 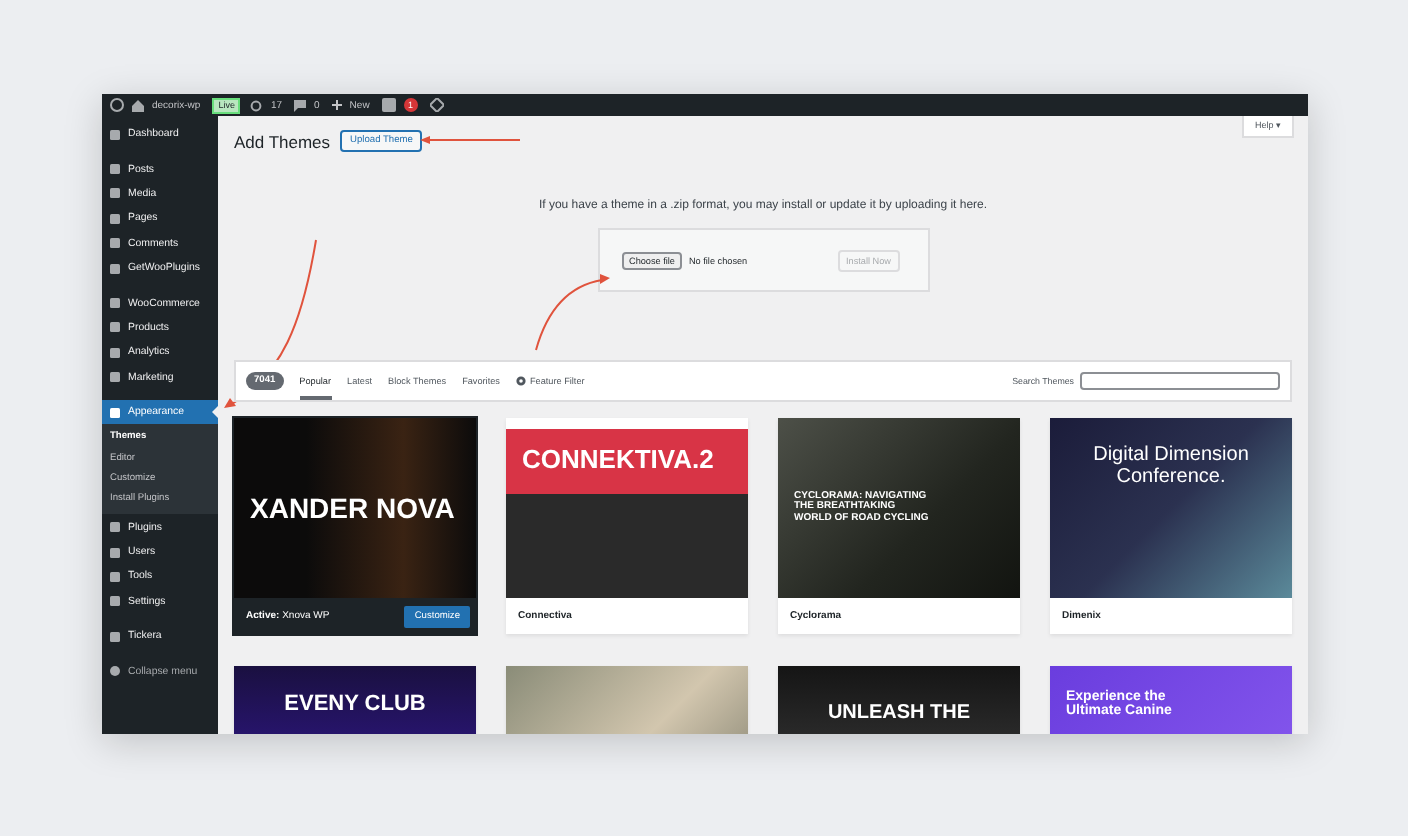 What do you see at coordinates (436, 105) in the screenshot?
I see `diamond-icon` at bounding box center [436, 105].